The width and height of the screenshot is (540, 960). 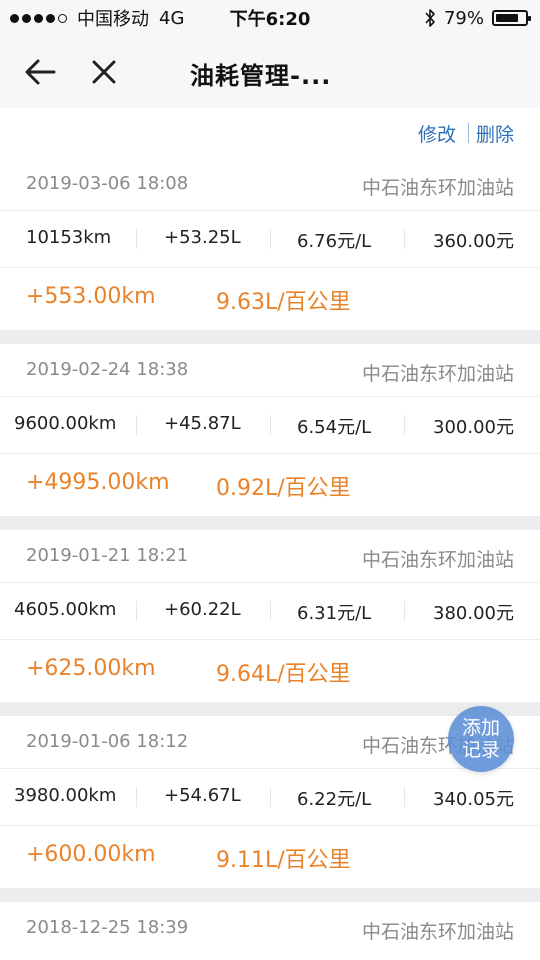 I want to click on record-consumption: 9.64L/百公里, so click(x=283, y=674).